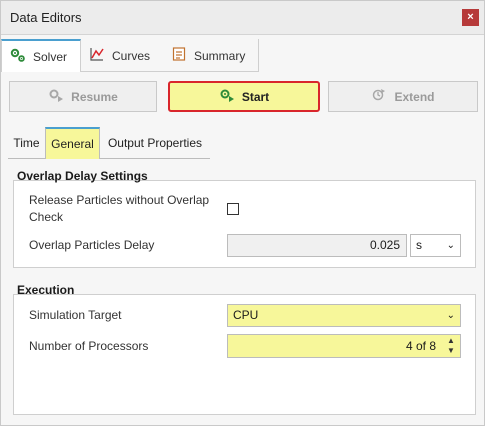 The image size is (485, 426). Describe the element at coordinates (179, 55) in the screenshot. I see `document-icon` at that location.